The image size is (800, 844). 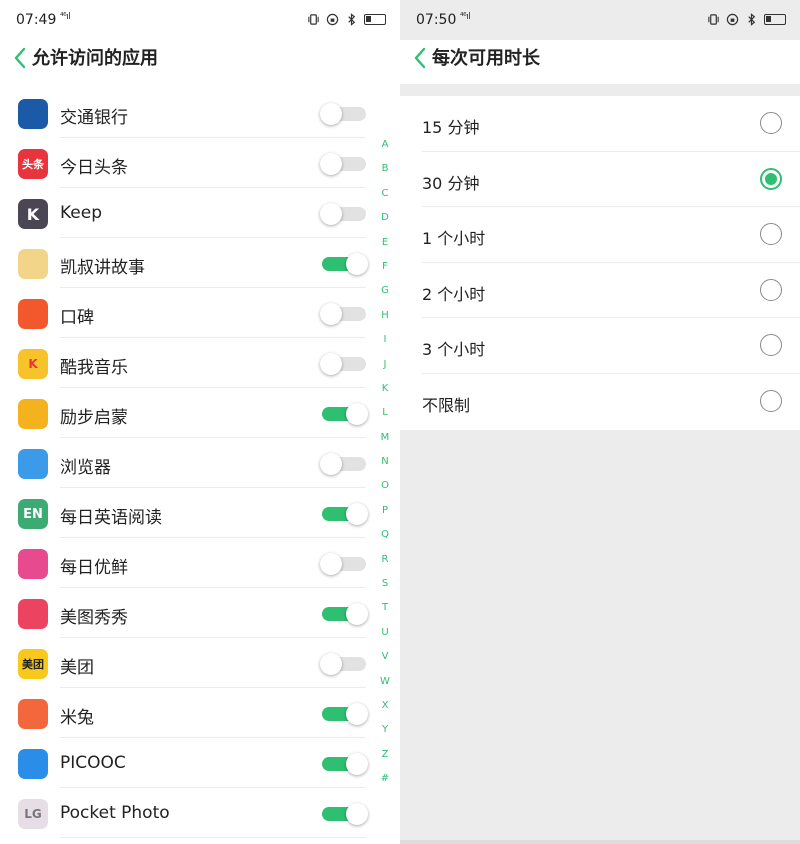 What do you see at coordinates (600, 124) in the screenshot?
I see `duration-option: 15 分钟` at bounding box center [600, 124].